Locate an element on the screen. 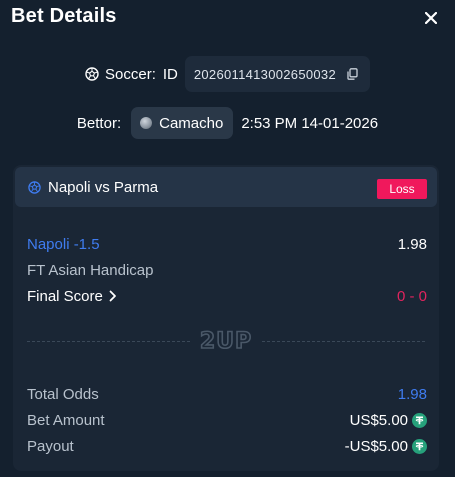 The width and height of the screenshot is (455, 477). bet-id-box: 2026011413002650032 is located at coordinates (277, 74).